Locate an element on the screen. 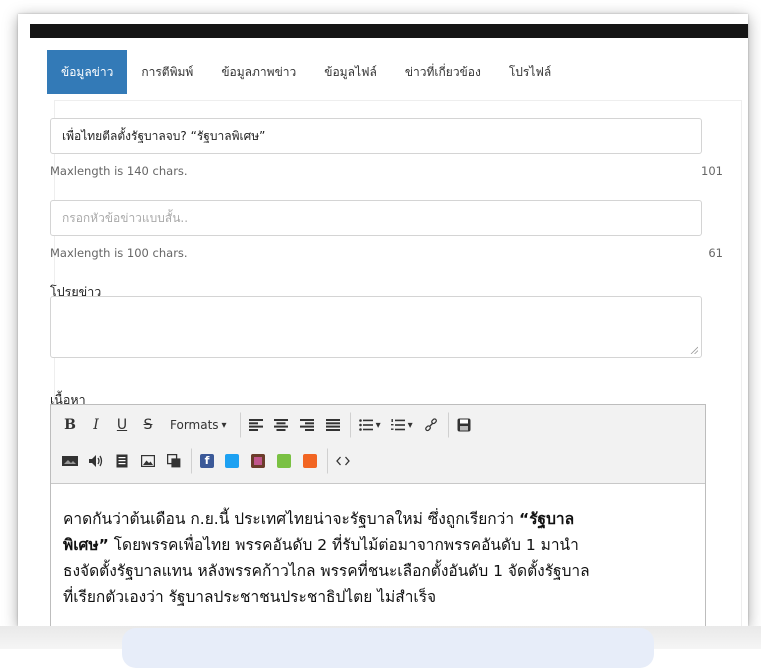 This screenshot has width=761, height=668. tab-news-info: ข้อมูลข่าว is located at coordinates (87, 72).